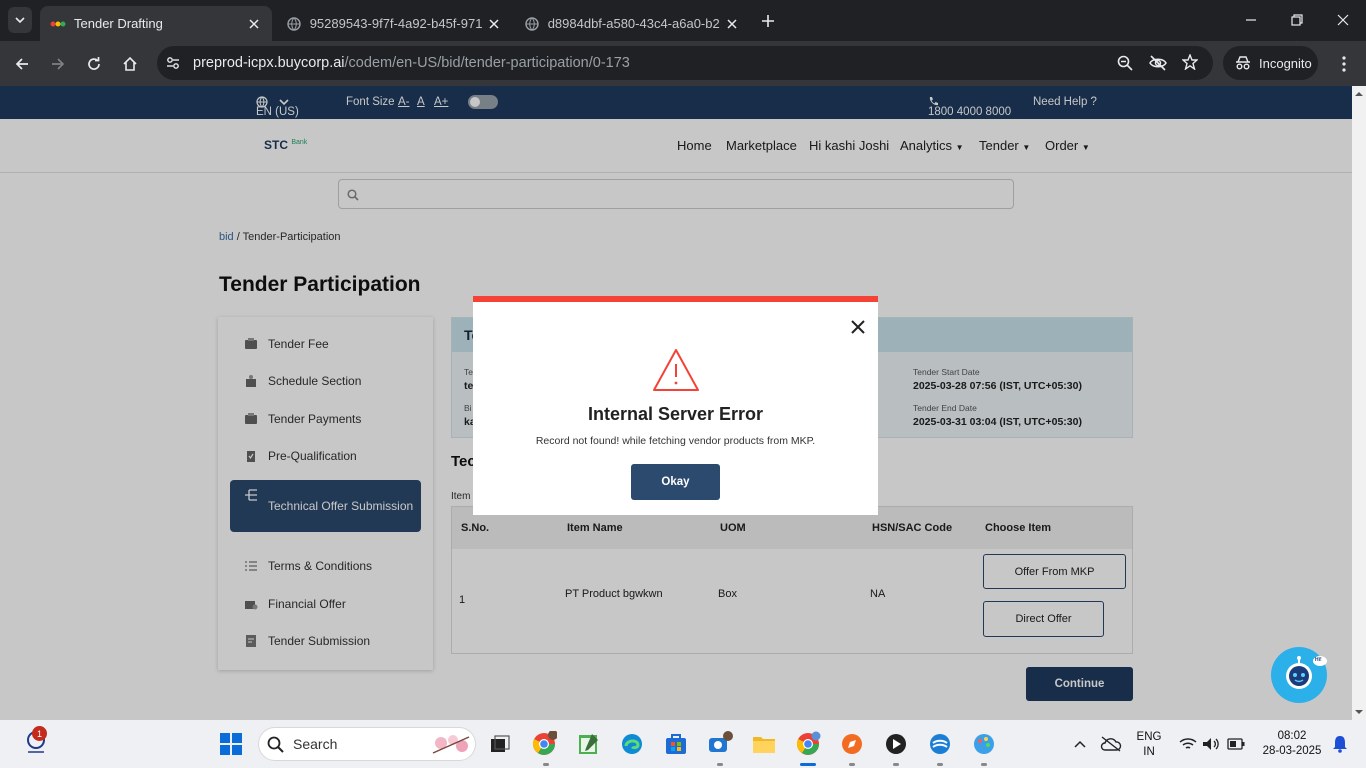  I want to click on tab-3: d8984dbf-a580-43c4-a6a0-b2, so click(632, 23).